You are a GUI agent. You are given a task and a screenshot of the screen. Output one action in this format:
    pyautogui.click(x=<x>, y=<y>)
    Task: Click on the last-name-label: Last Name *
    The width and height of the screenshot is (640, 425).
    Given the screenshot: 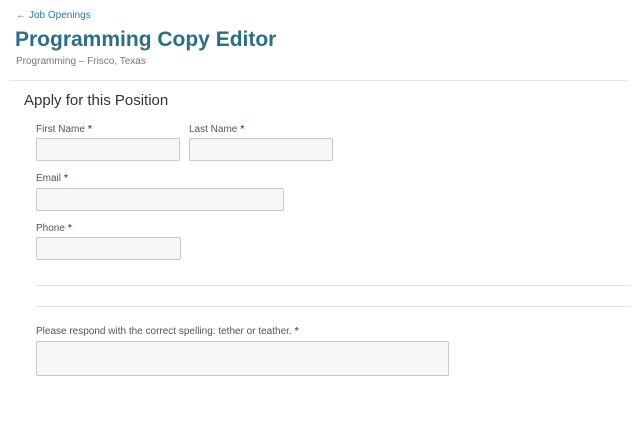 What is the action you would take?
    pyautogui.click(x=216, y=129)
    